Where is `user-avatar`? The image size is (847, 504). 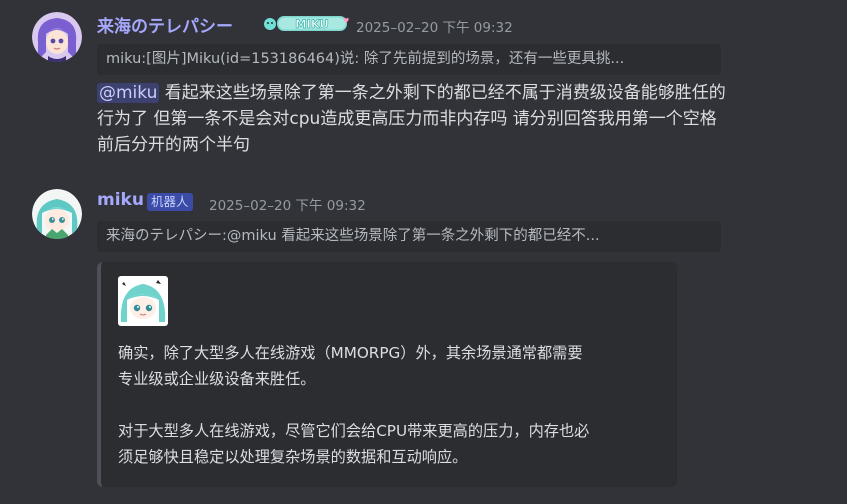 user-avatar is located at coordinates (57, 37).